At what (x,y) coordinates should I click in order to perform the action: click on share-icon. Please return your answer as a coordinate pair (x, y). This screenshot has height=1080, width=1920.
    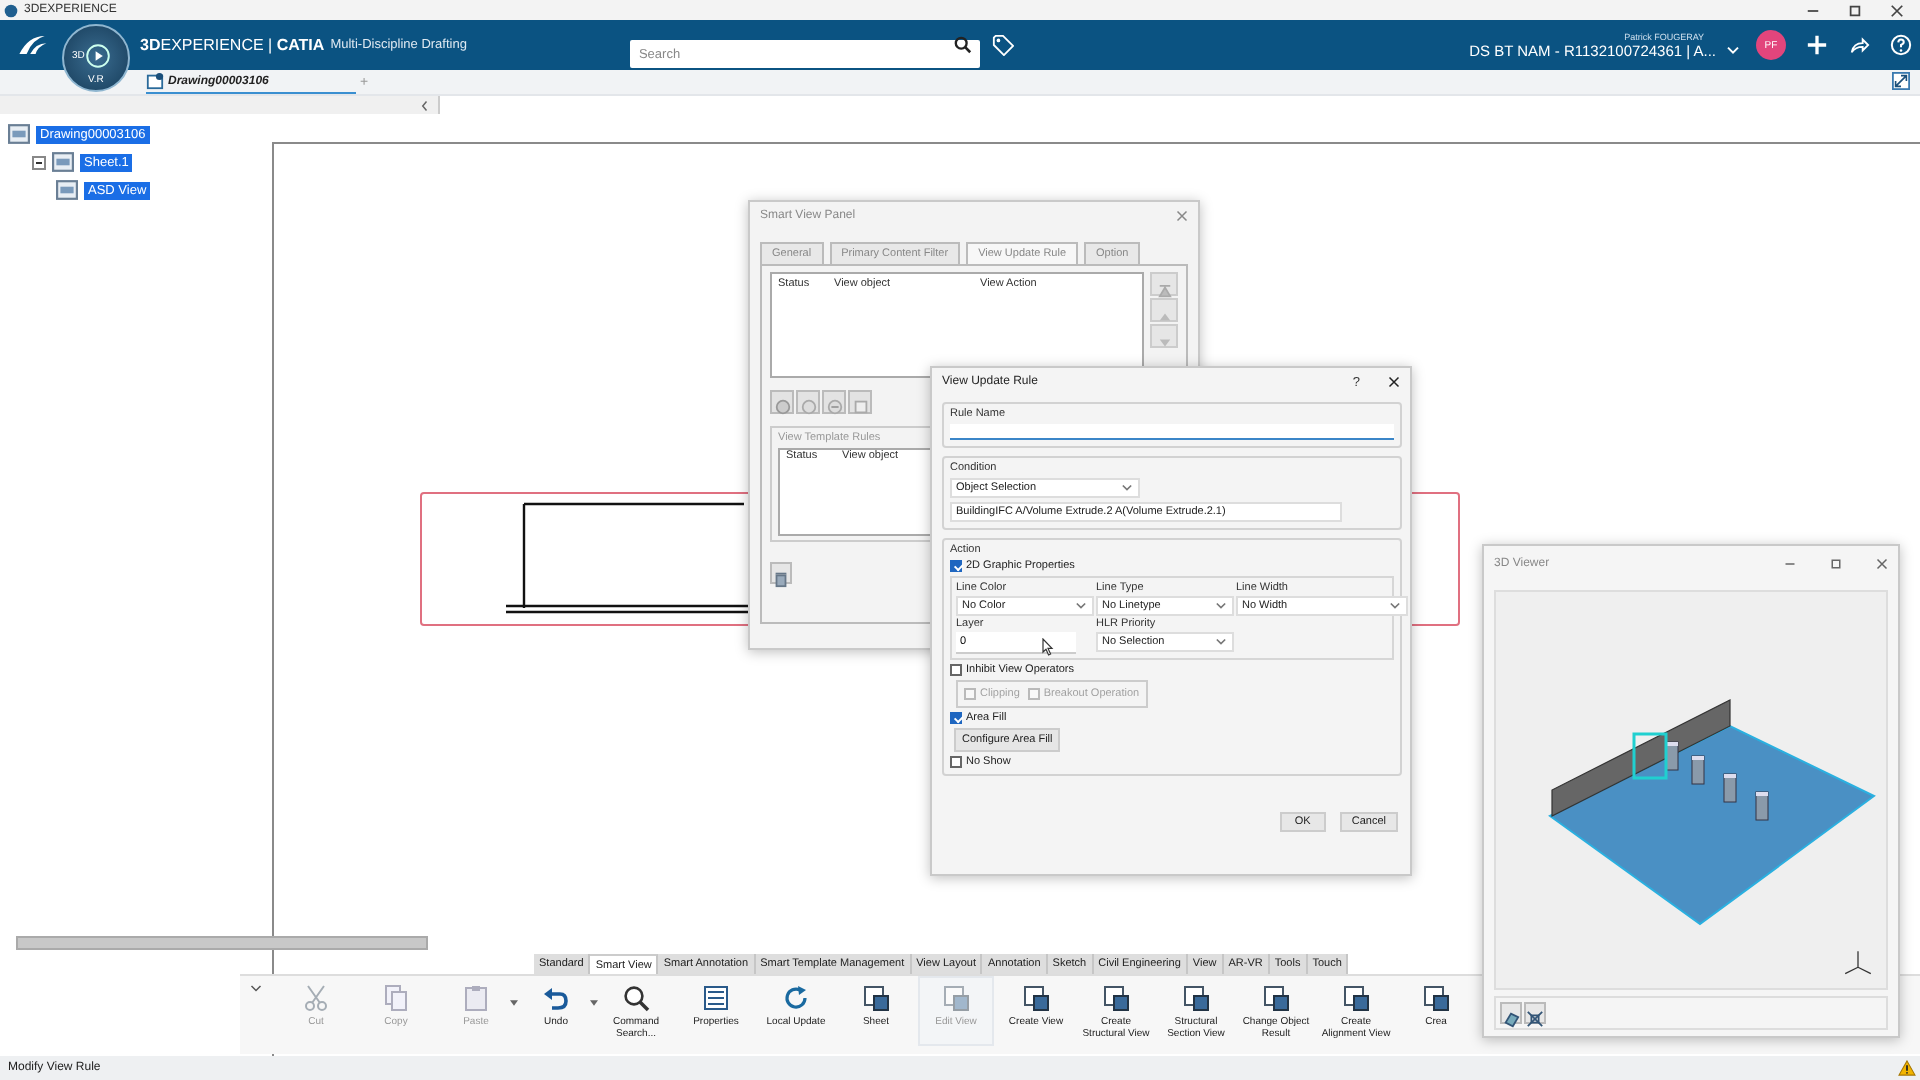
    Looking at the image, I should click on (1859, 45).